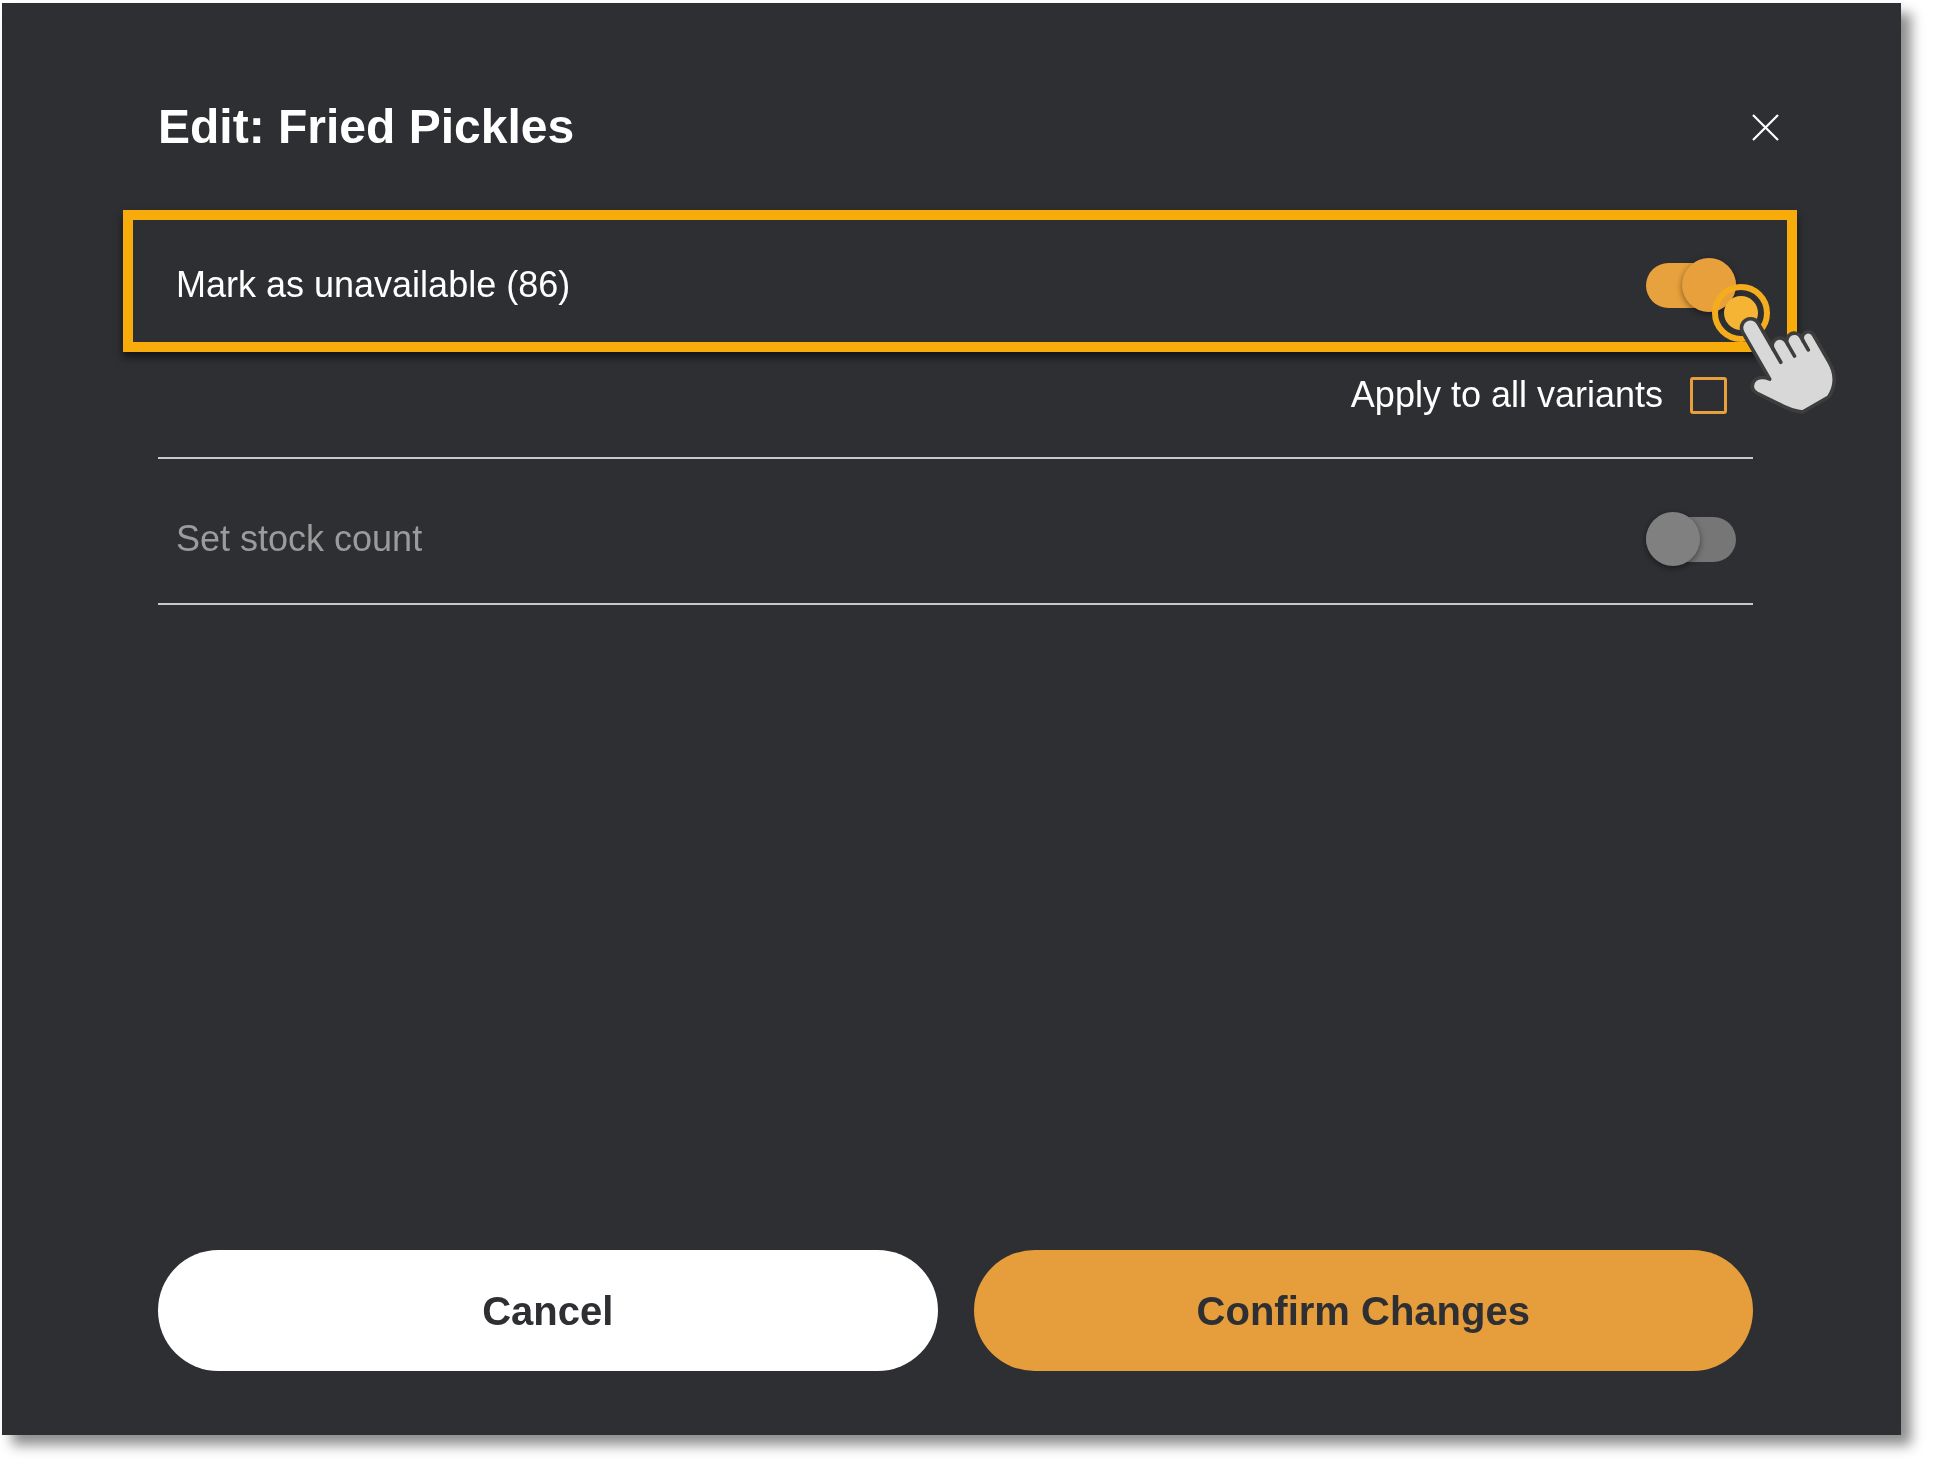 This screenshot has width=1936, height=1468. What do you see at coordinates (366, 127) in the screenshot?
I see `dialog-title: Edit: Fried Pickles` at bounding box center [366, 127].